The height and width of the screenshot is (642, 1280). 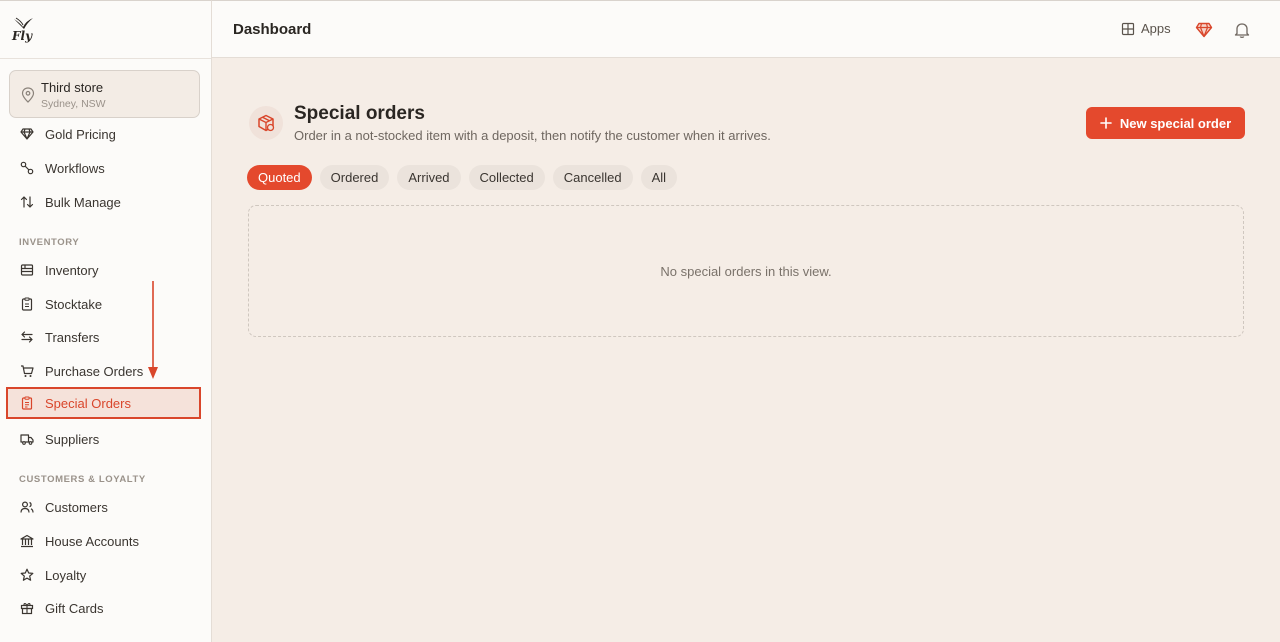 What do you see at coordinates (1106, 123) in the screenshot?
I see `plus-icon` at bounding box center [1106, 123].